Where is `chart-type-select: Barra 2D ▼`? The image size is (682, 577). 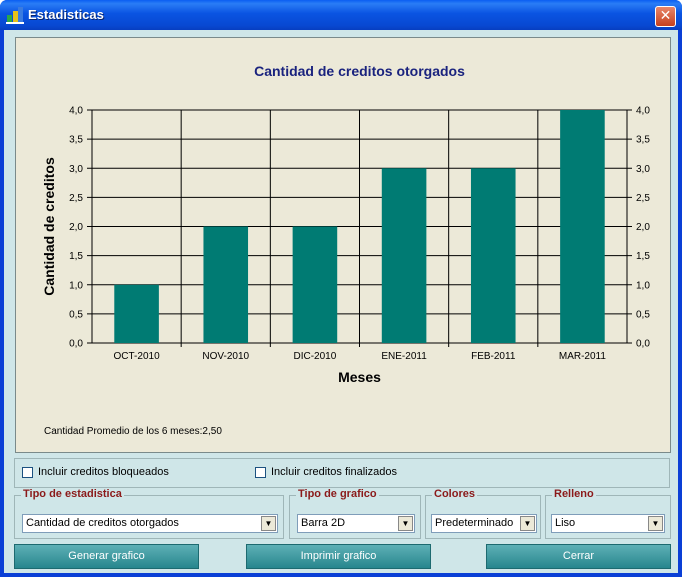 chart-type-select: Barra 2D ▼ is located at coordinates (356, 523).